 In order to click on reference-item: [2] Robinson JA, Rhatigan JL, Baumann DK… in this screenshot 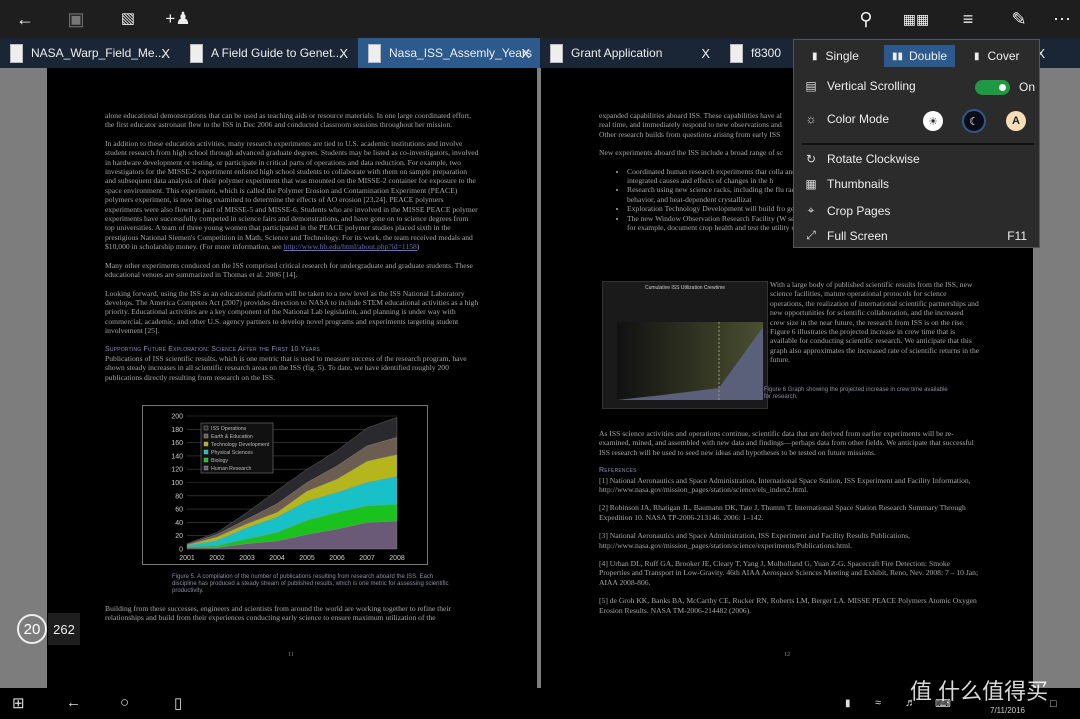, I will do `click(782, 512)`.